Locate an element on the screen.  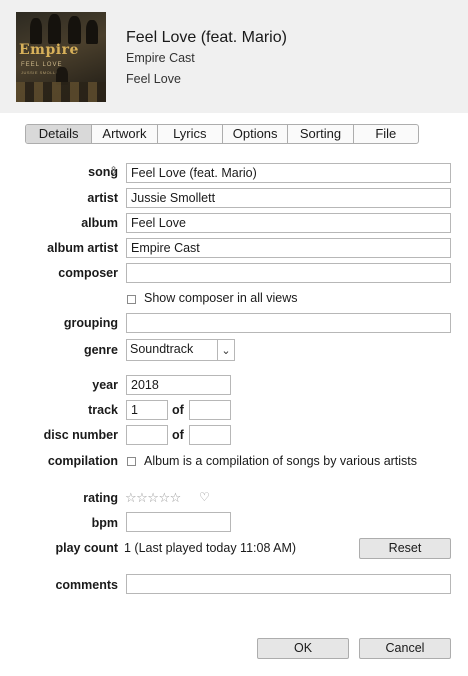
genre-value: Soundtrack is located at coordinates (162, 349).